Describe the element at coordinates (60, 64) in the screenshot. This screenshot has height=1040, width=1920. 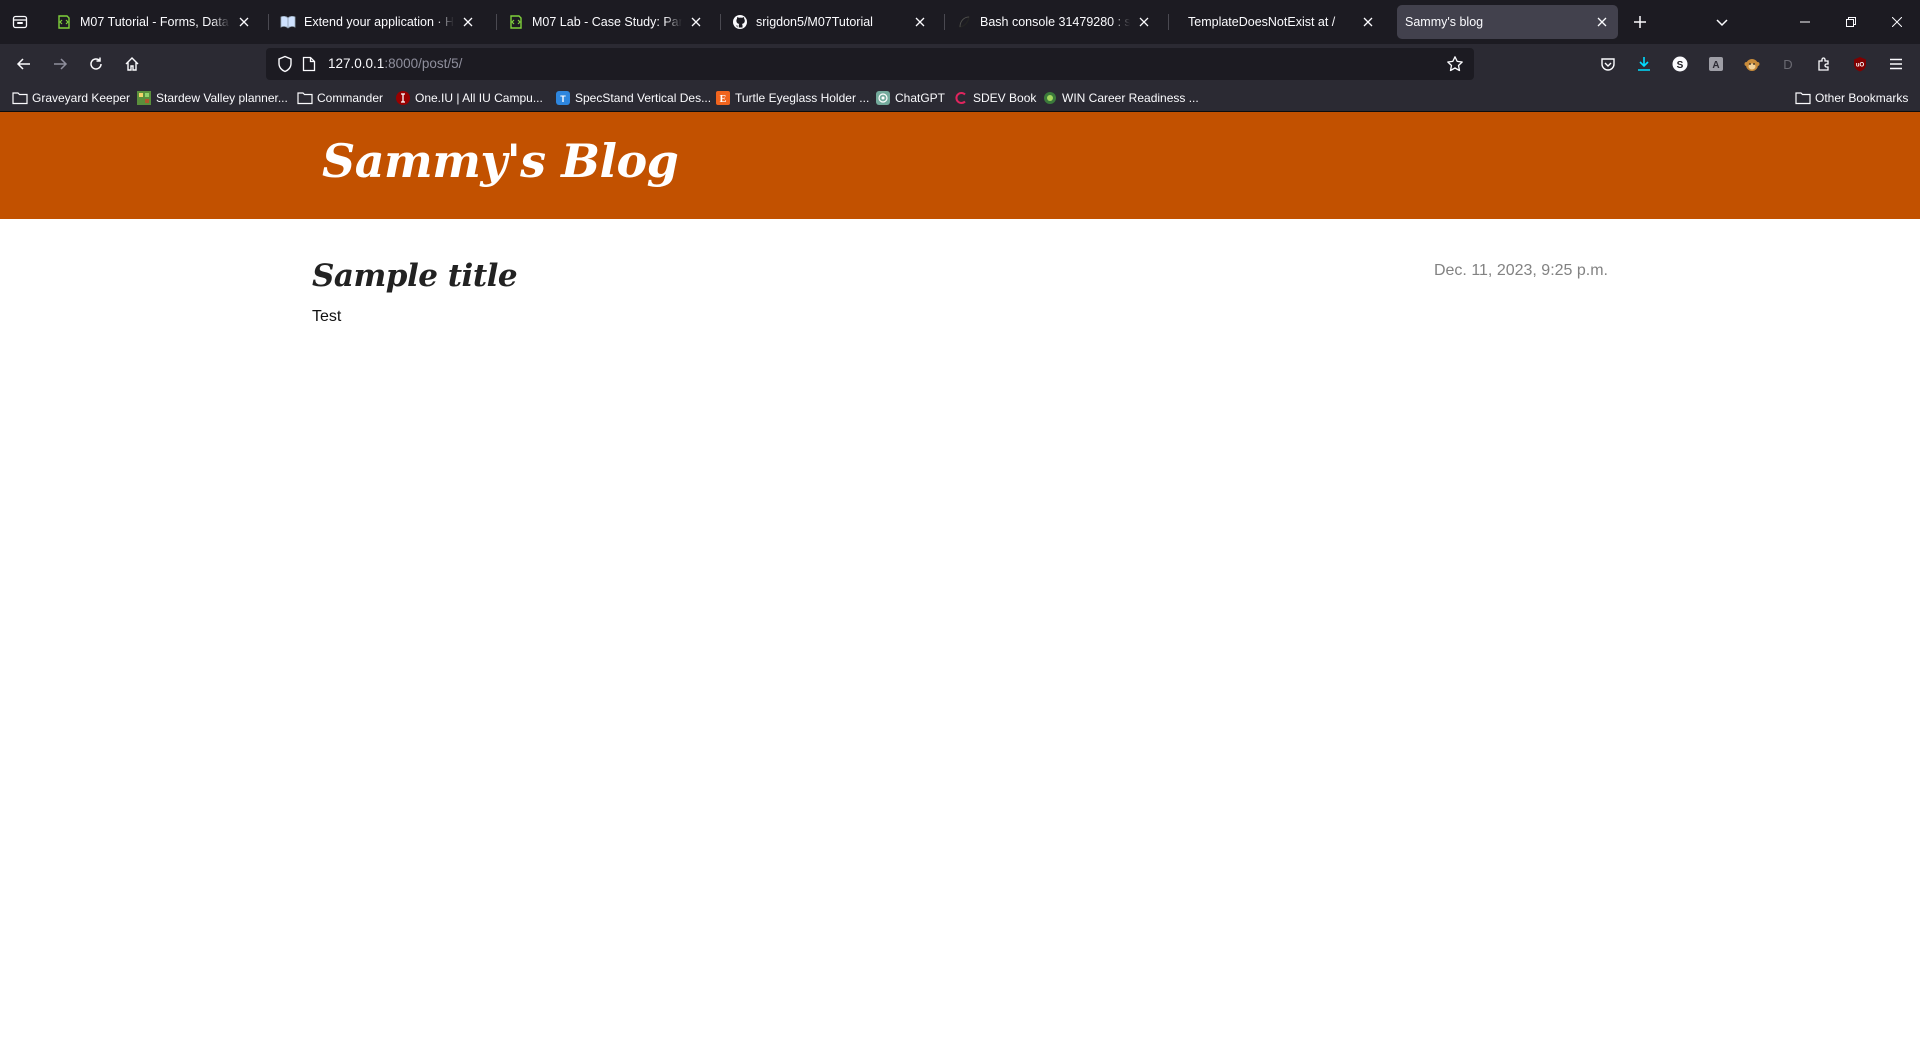
I see `forward-button` at that location.